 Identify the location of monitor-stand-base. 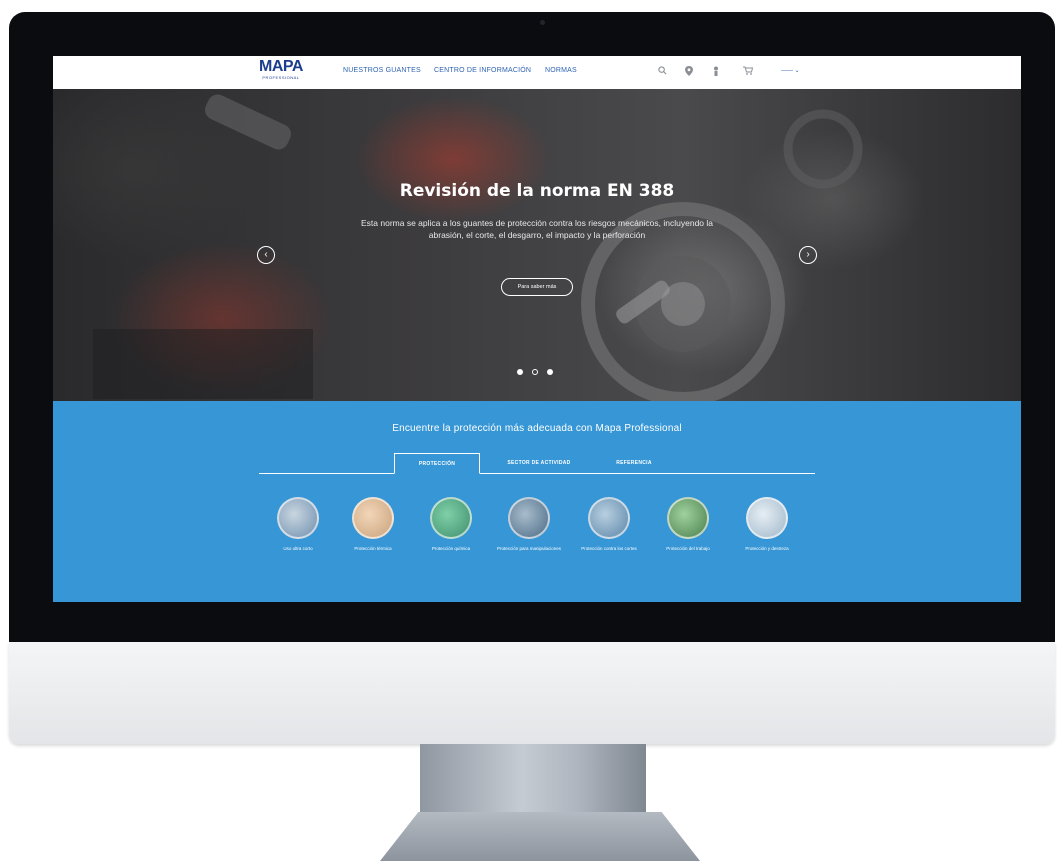
(540, 836).